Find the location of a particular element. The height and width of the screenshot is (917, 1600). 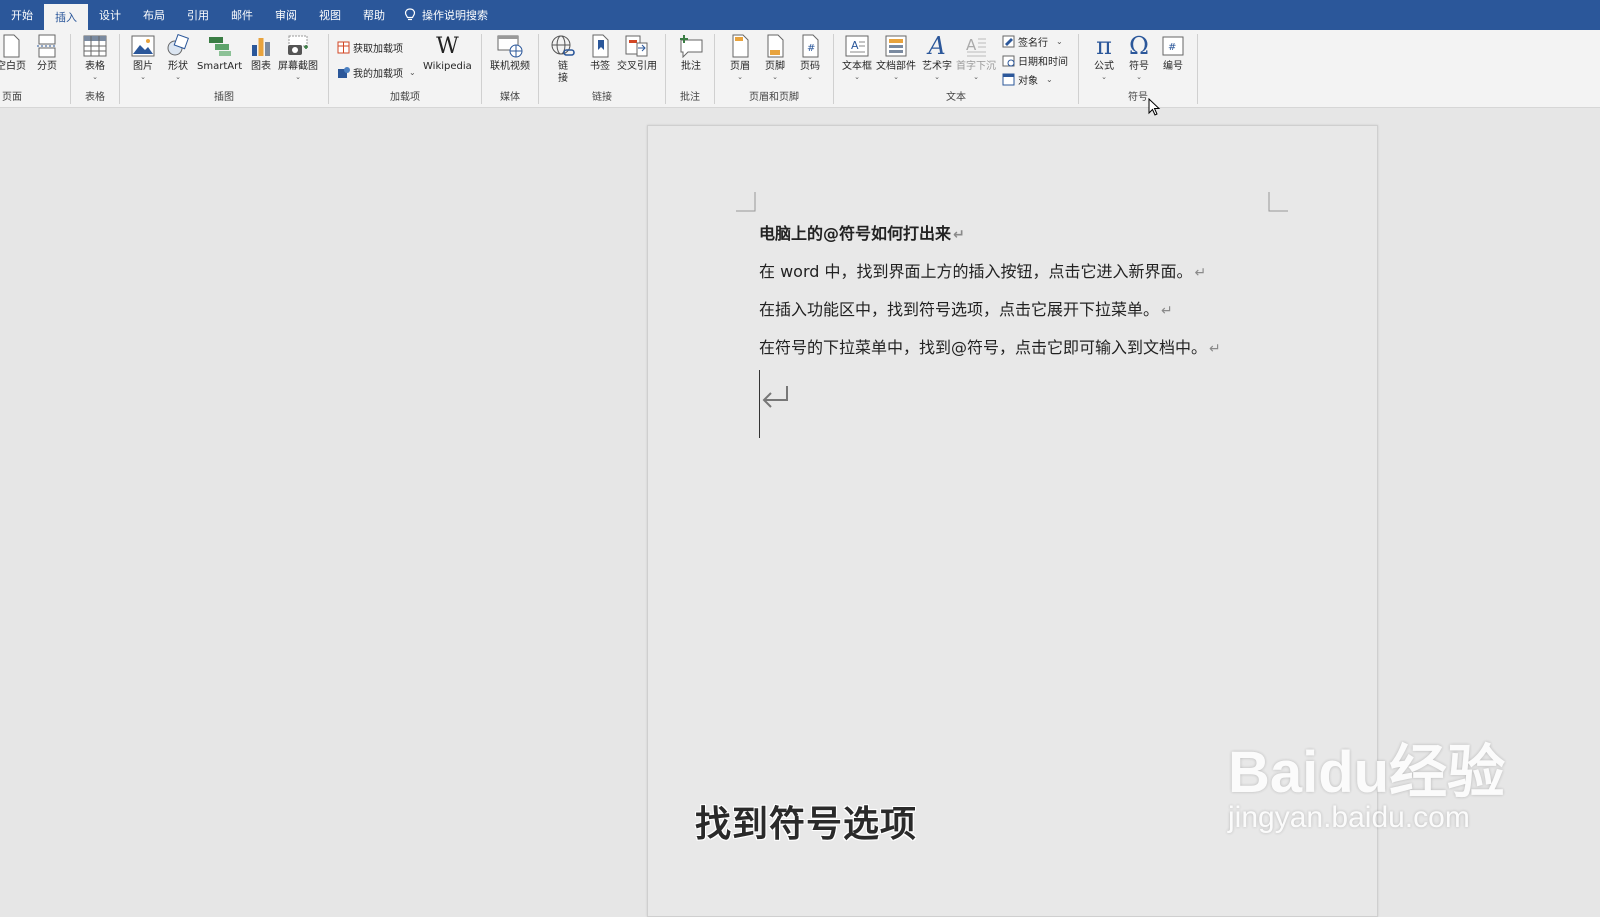

margin-corner-mark is located at coordinates (1278, 202).